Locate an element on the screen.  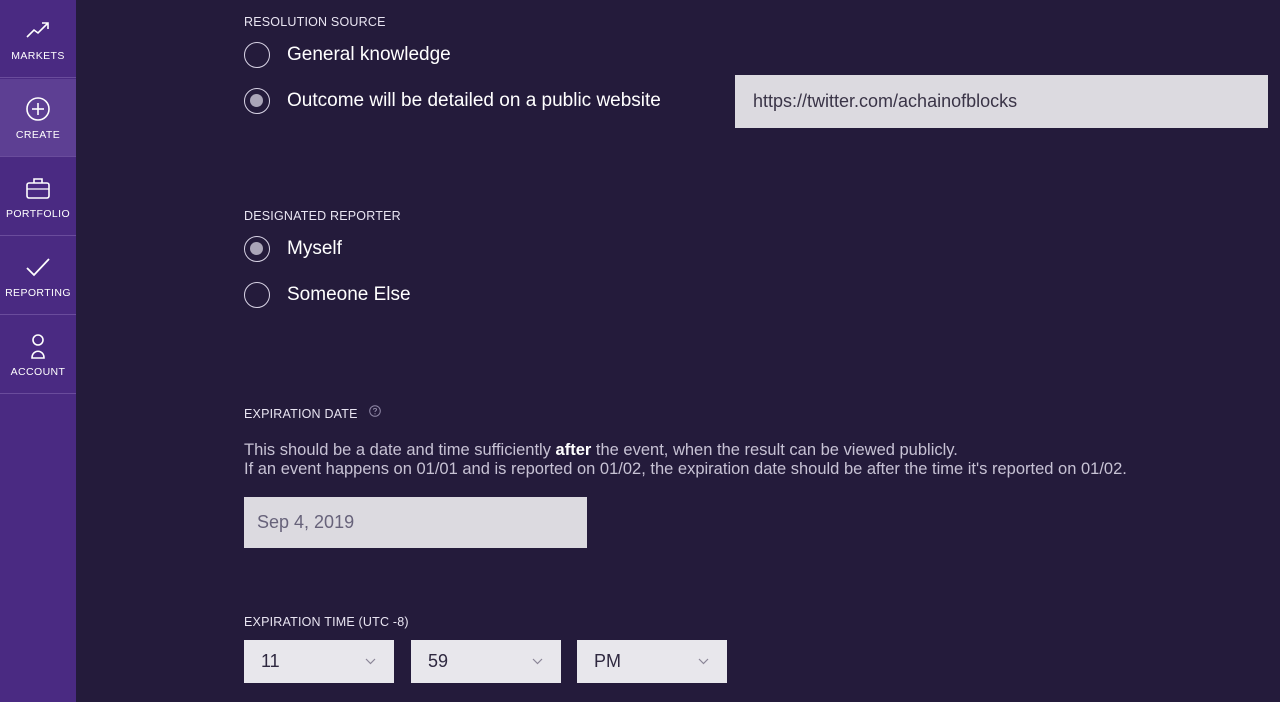
sidebar-item-account: ACCOUNT is located at coordinates (38, 355).